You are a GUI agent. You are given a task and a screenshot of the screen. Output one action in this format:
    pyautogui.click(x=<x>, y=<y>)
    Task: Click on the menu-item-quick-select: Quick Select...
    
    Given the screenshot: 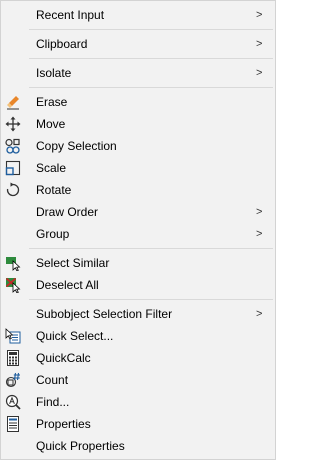 What is the action you would take?
    pyautogui.click(x=138, y=336)
    